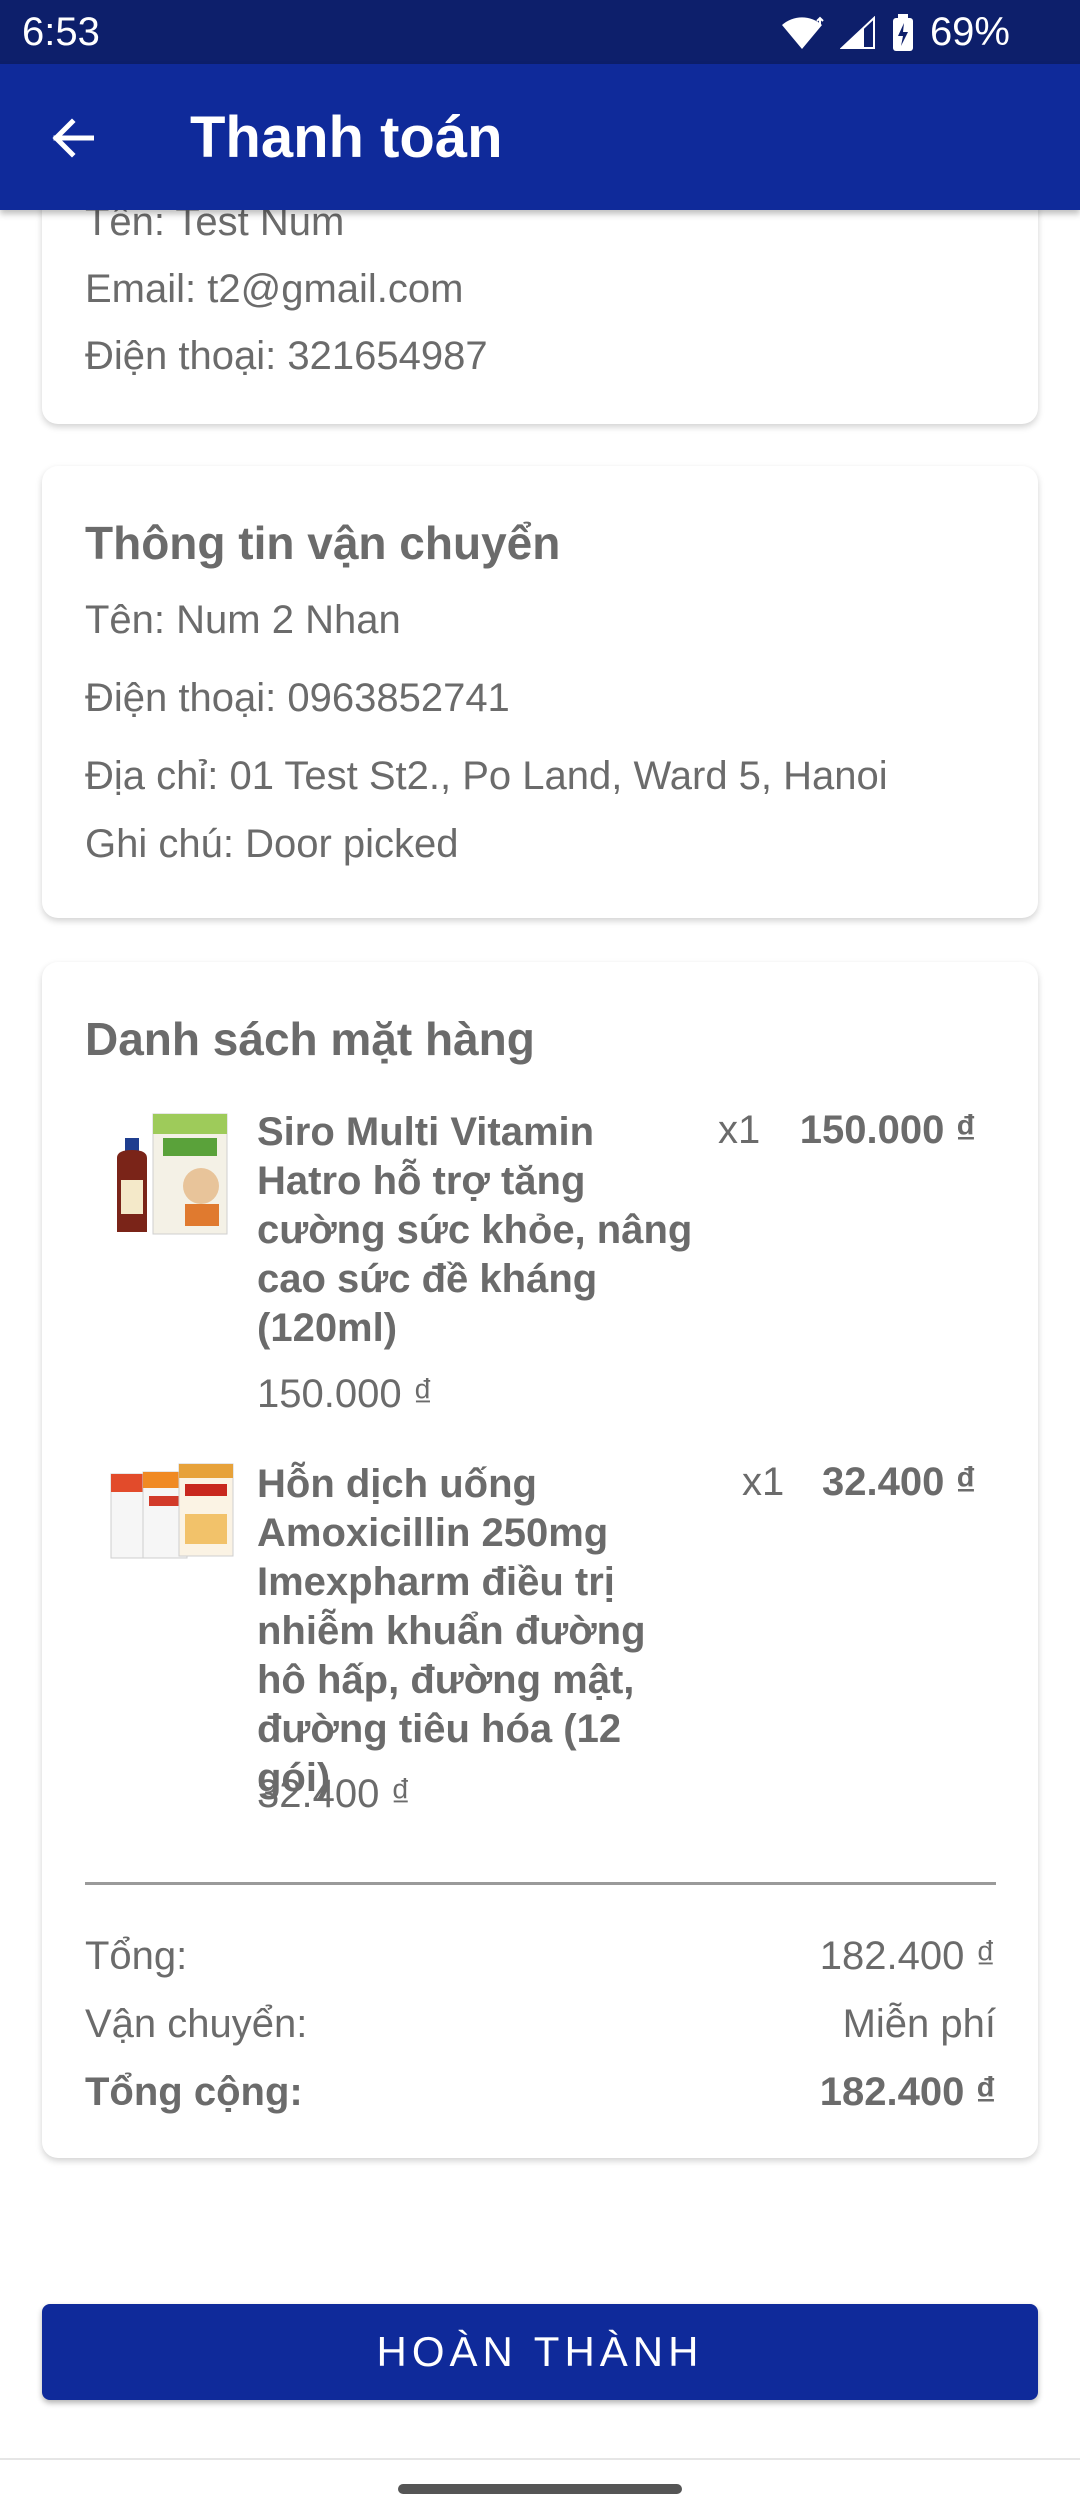 The width and height of the screenshot is (1080, 2520). What do you see at coordinates (540, 2352) in the screenshot?
I see `complete-button: HOÀN THÀNH` at bounding box center [540, 2352].